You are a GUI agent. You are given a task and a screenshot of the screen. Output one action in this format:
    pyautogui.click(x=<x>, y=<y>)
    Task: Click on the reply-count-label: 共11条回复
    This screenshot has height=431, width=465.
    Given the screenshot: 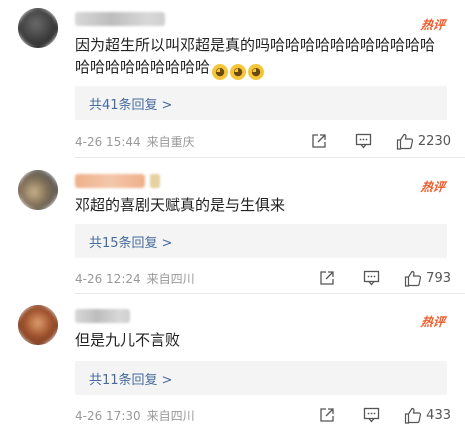 What is the action you would take?
    pyautogui.click(x=123, y=380)
    